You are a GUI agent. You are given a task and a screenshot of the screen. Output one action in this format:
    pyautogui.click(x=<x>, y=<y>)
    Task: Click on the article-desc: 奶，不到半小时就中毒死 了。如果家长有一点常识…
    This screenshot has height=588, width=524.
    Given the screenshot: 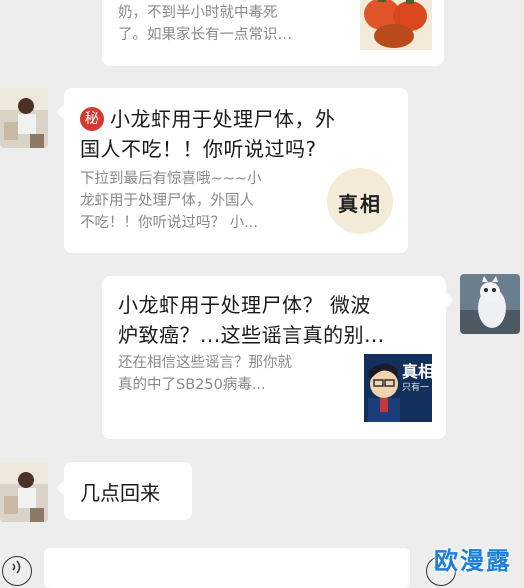 What is the action you would take?
    pyautogui.click(x=205, y=24)
    